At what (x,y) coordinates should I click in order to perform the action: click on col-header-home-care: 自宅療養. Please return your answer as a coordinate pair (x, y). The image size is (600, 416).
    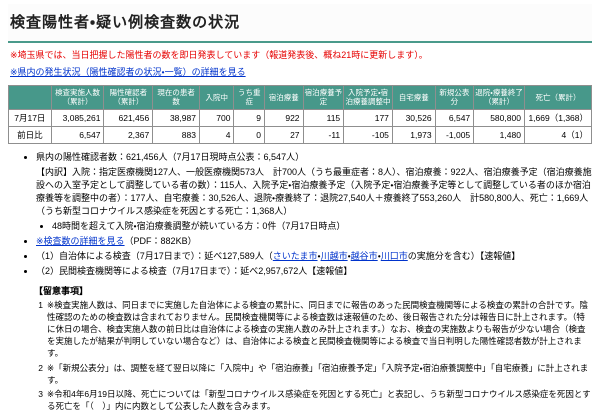
    Looking at the image, I should click on (413, 97).